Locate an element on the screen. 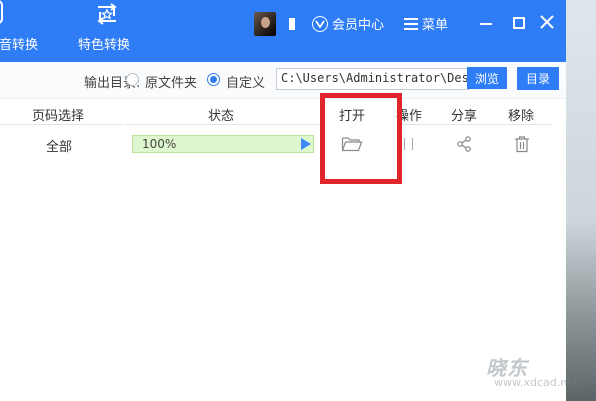  menu-label: 菜单 is located at coordinates (435, 25).